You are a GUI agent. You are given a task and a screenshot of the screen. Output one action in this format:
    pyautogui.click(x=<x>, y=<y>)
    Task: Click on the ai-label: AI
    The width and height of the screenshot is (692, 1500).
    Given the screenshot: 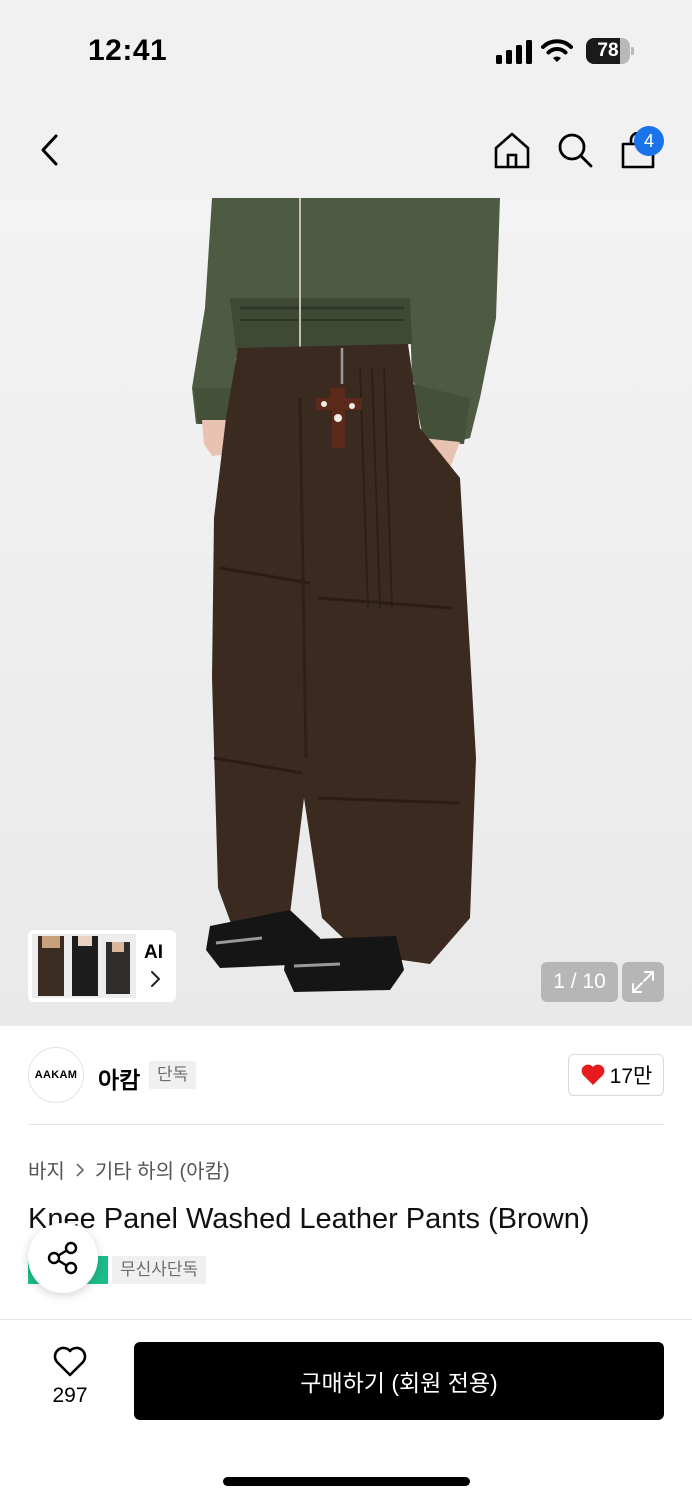 What is the action you would take?
    pyautogui.click(x=153, y=952)
    